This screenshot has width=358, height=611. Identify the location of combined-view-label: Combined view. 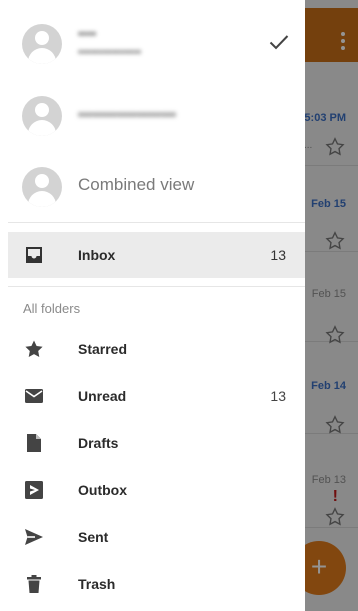
(136, 184).